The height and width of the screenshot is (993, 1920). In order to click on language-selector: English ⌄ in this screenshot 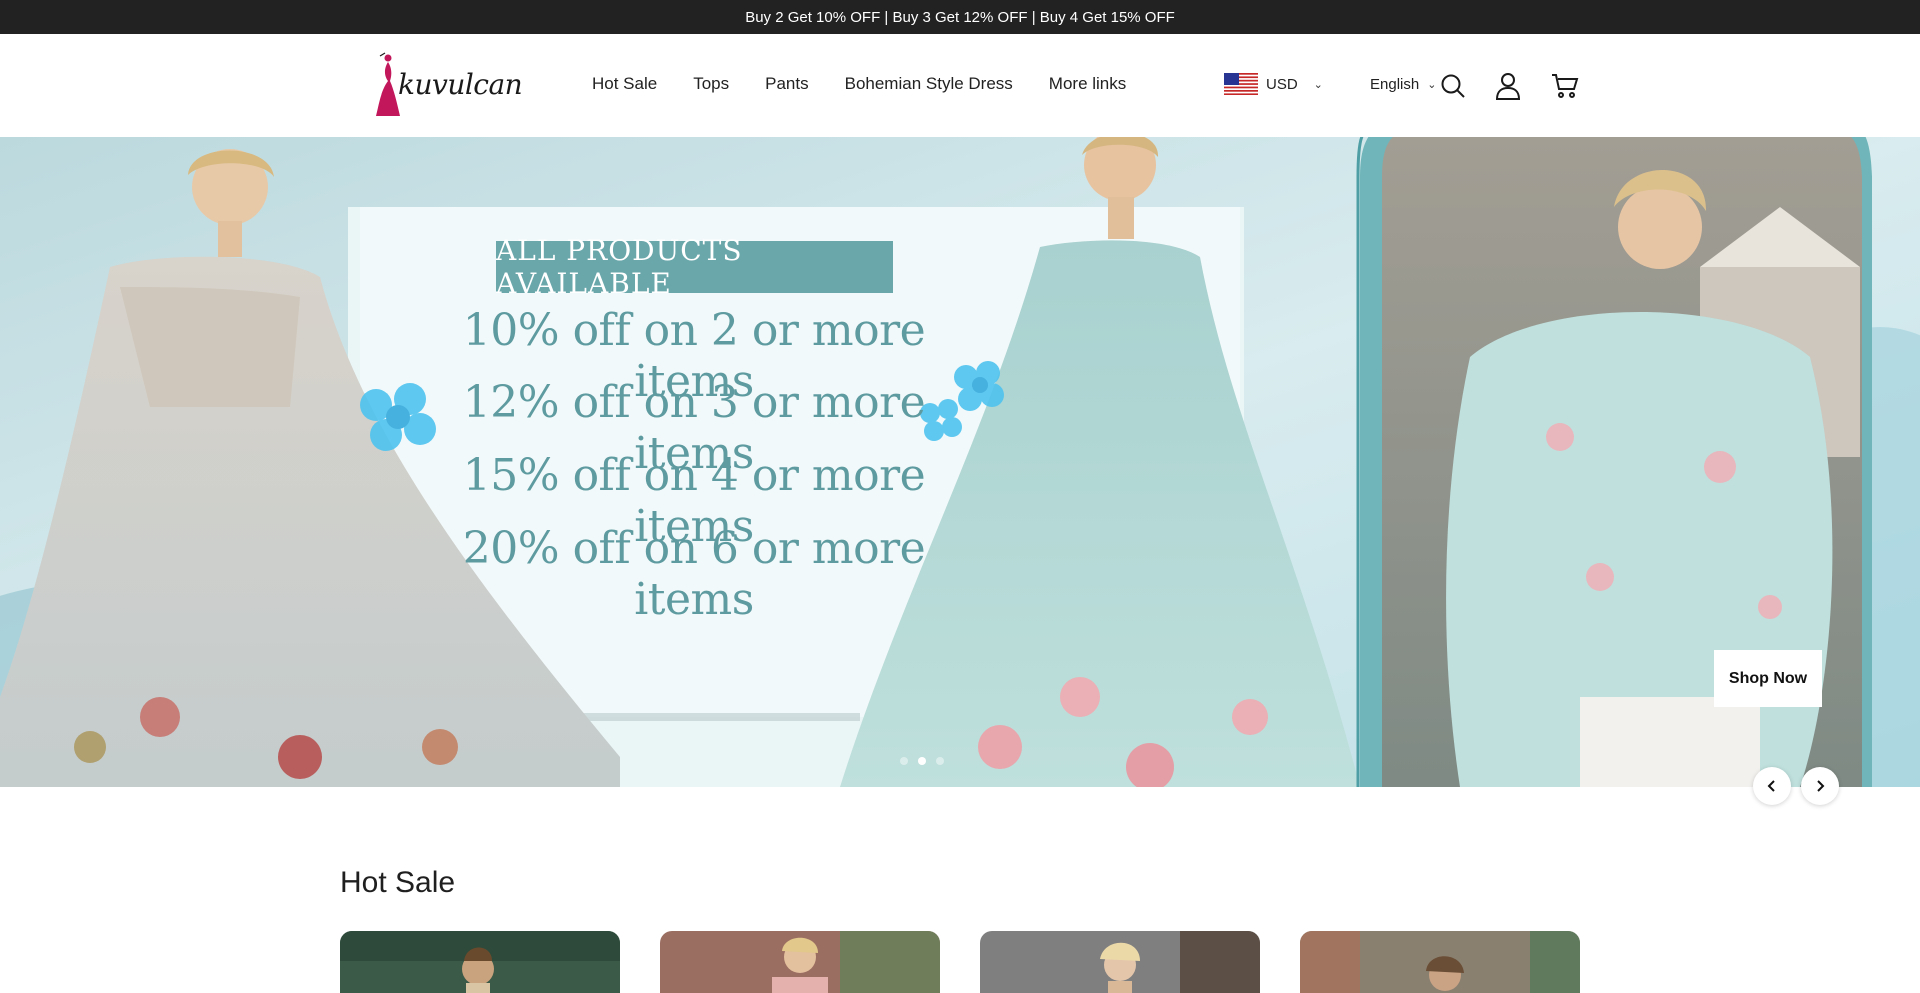, I will do `click(1403, 84)`.